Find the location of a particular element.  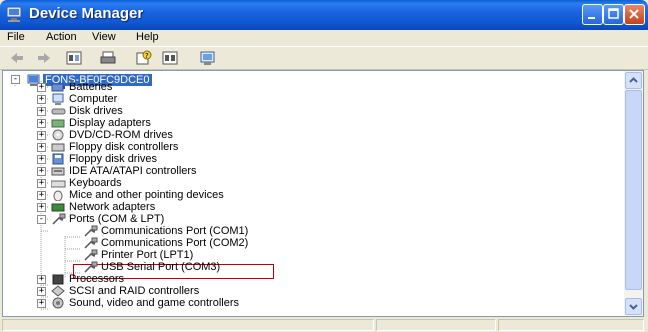

tree-label-ide-ata-atapi-controllers: IDE ATA/ATAPI controllers is located at coordinates (133, 171).